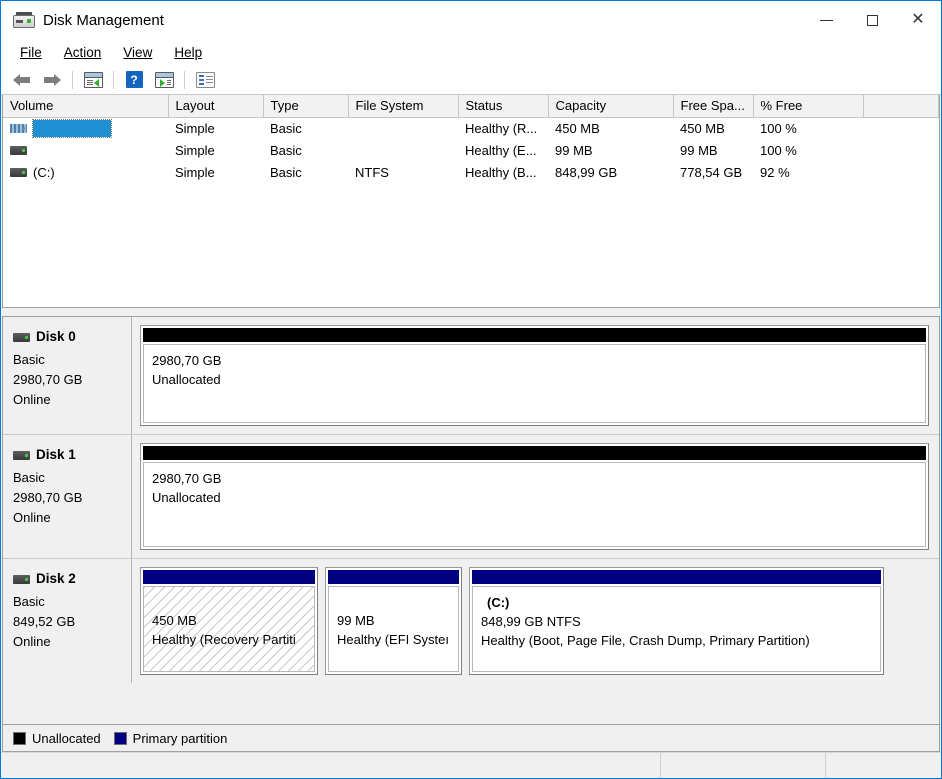  I want to click on partition-empty-space, so click(910, 621).